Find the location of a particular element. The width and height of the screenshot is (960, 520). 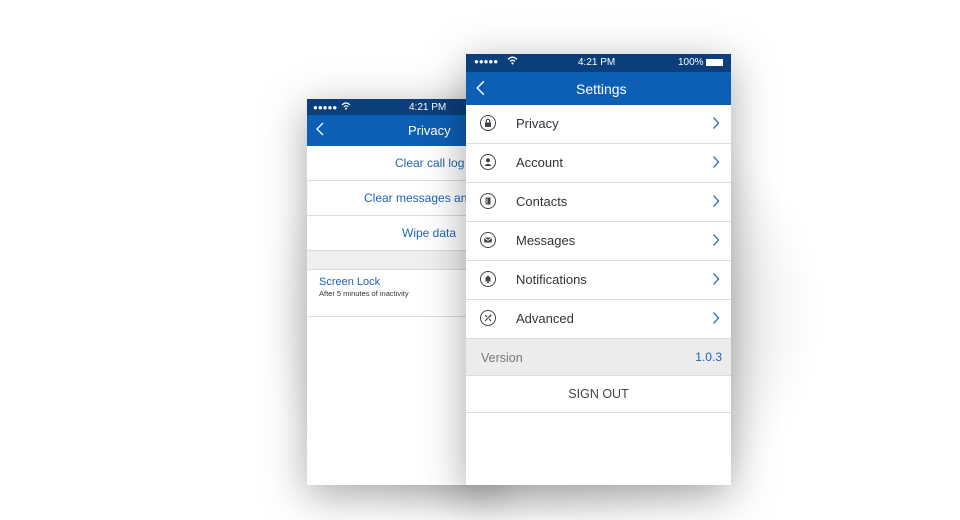

menu-item-label: Contacts is located at coordinates (542, 201).